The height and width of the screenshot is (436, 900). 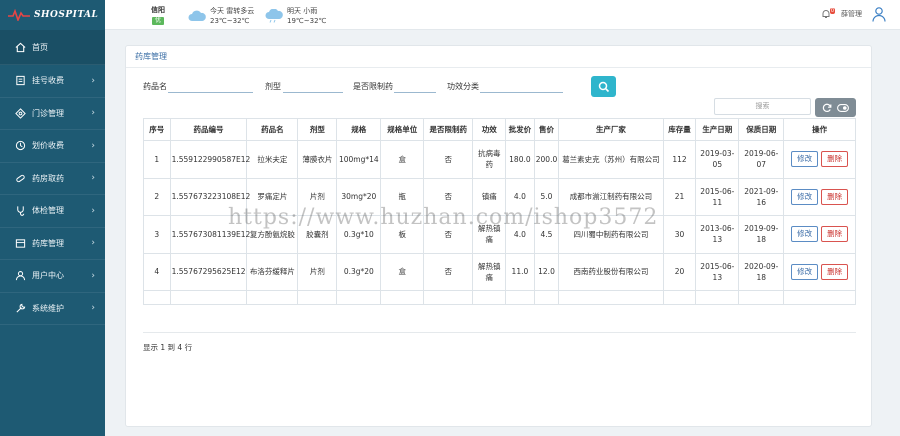 What do you see at coordinates (546, 129) in the screenshot?
I see `col-header: 售价` at bounding box center [546, 129].